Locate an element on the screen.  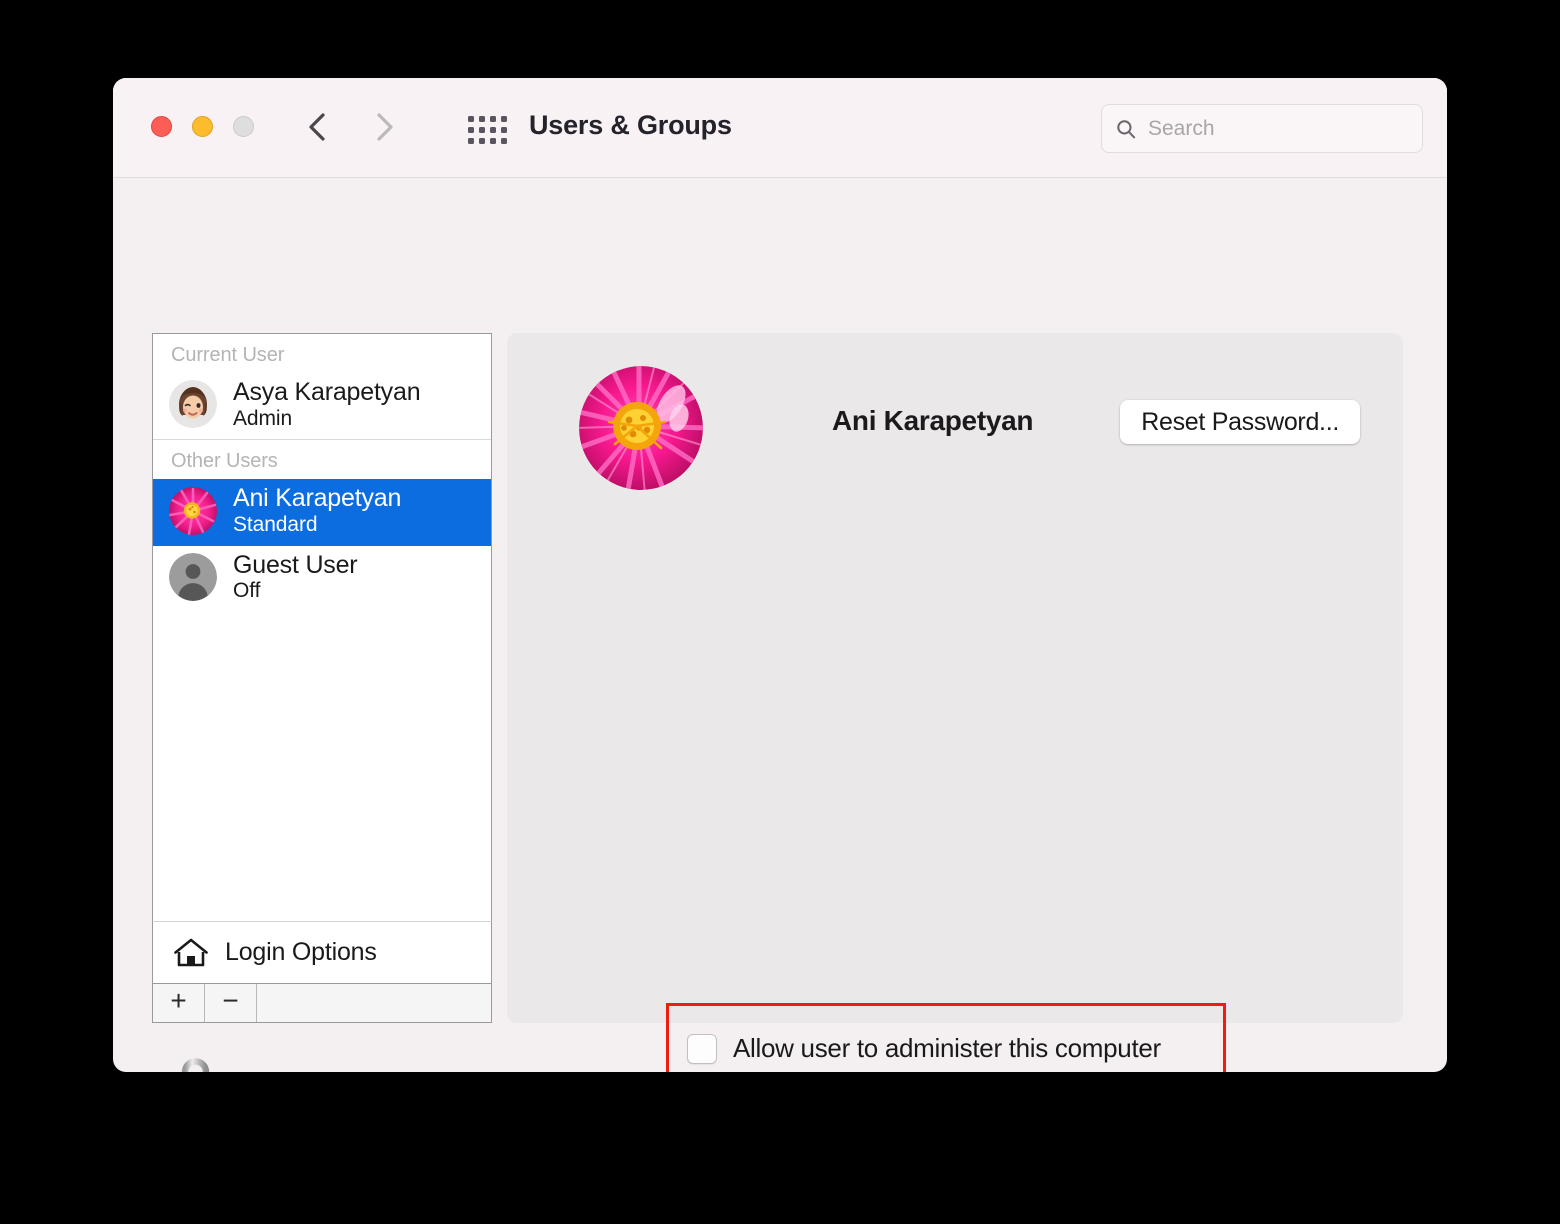
add-remove-user-toolbar: + − is located at coordinates (322, 1003).